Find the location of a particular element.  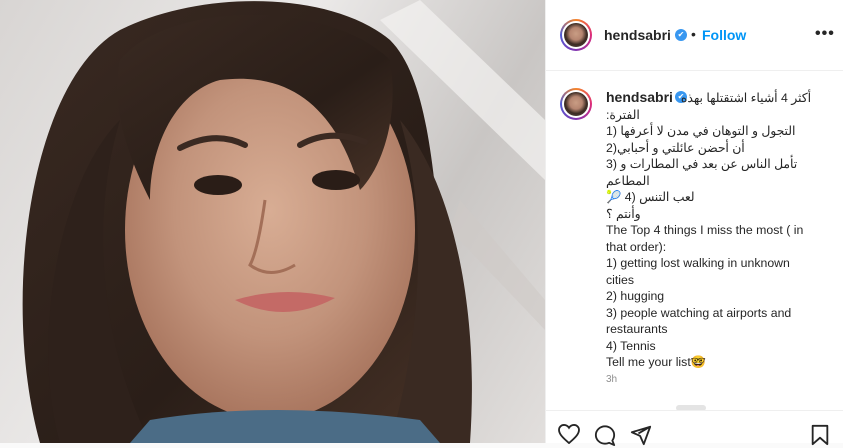

caption-line: الفترة: is located at coordinates (623, 114).